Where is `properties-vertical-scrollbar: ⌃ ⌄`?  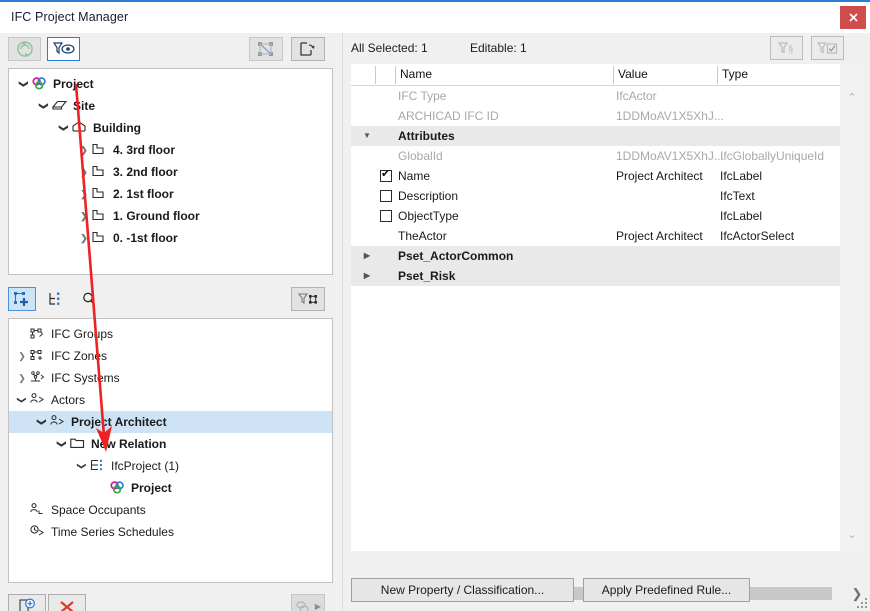 properties-vertical-scrollbar: ⌃ ⌄ is located at coordinates (852, 307).